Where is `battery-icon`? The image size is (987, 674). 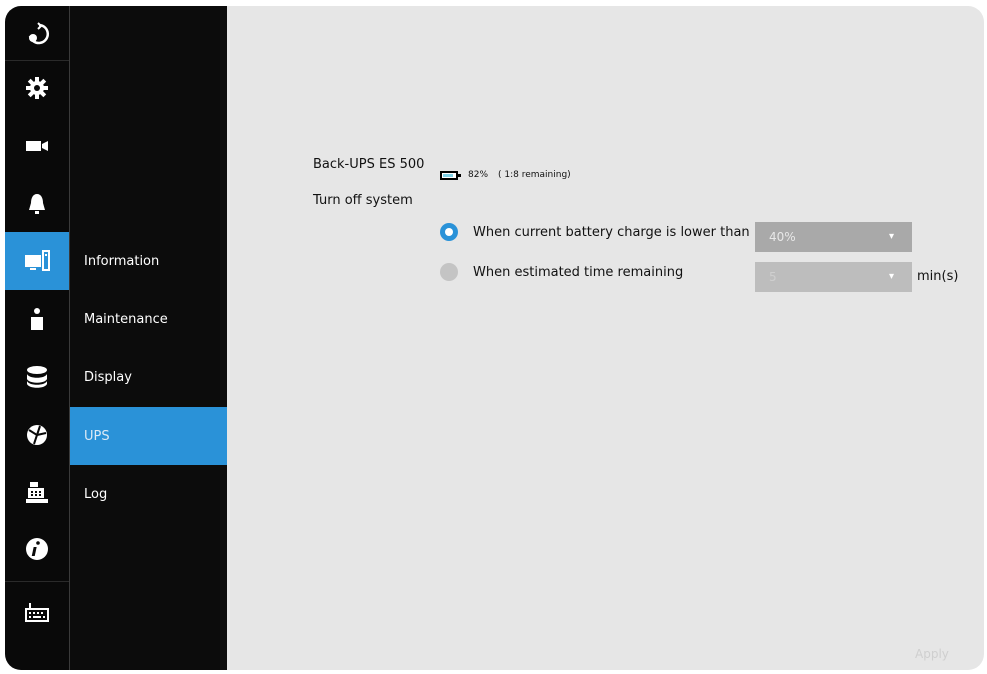 battery-icon is located at coordinates (450, 175).